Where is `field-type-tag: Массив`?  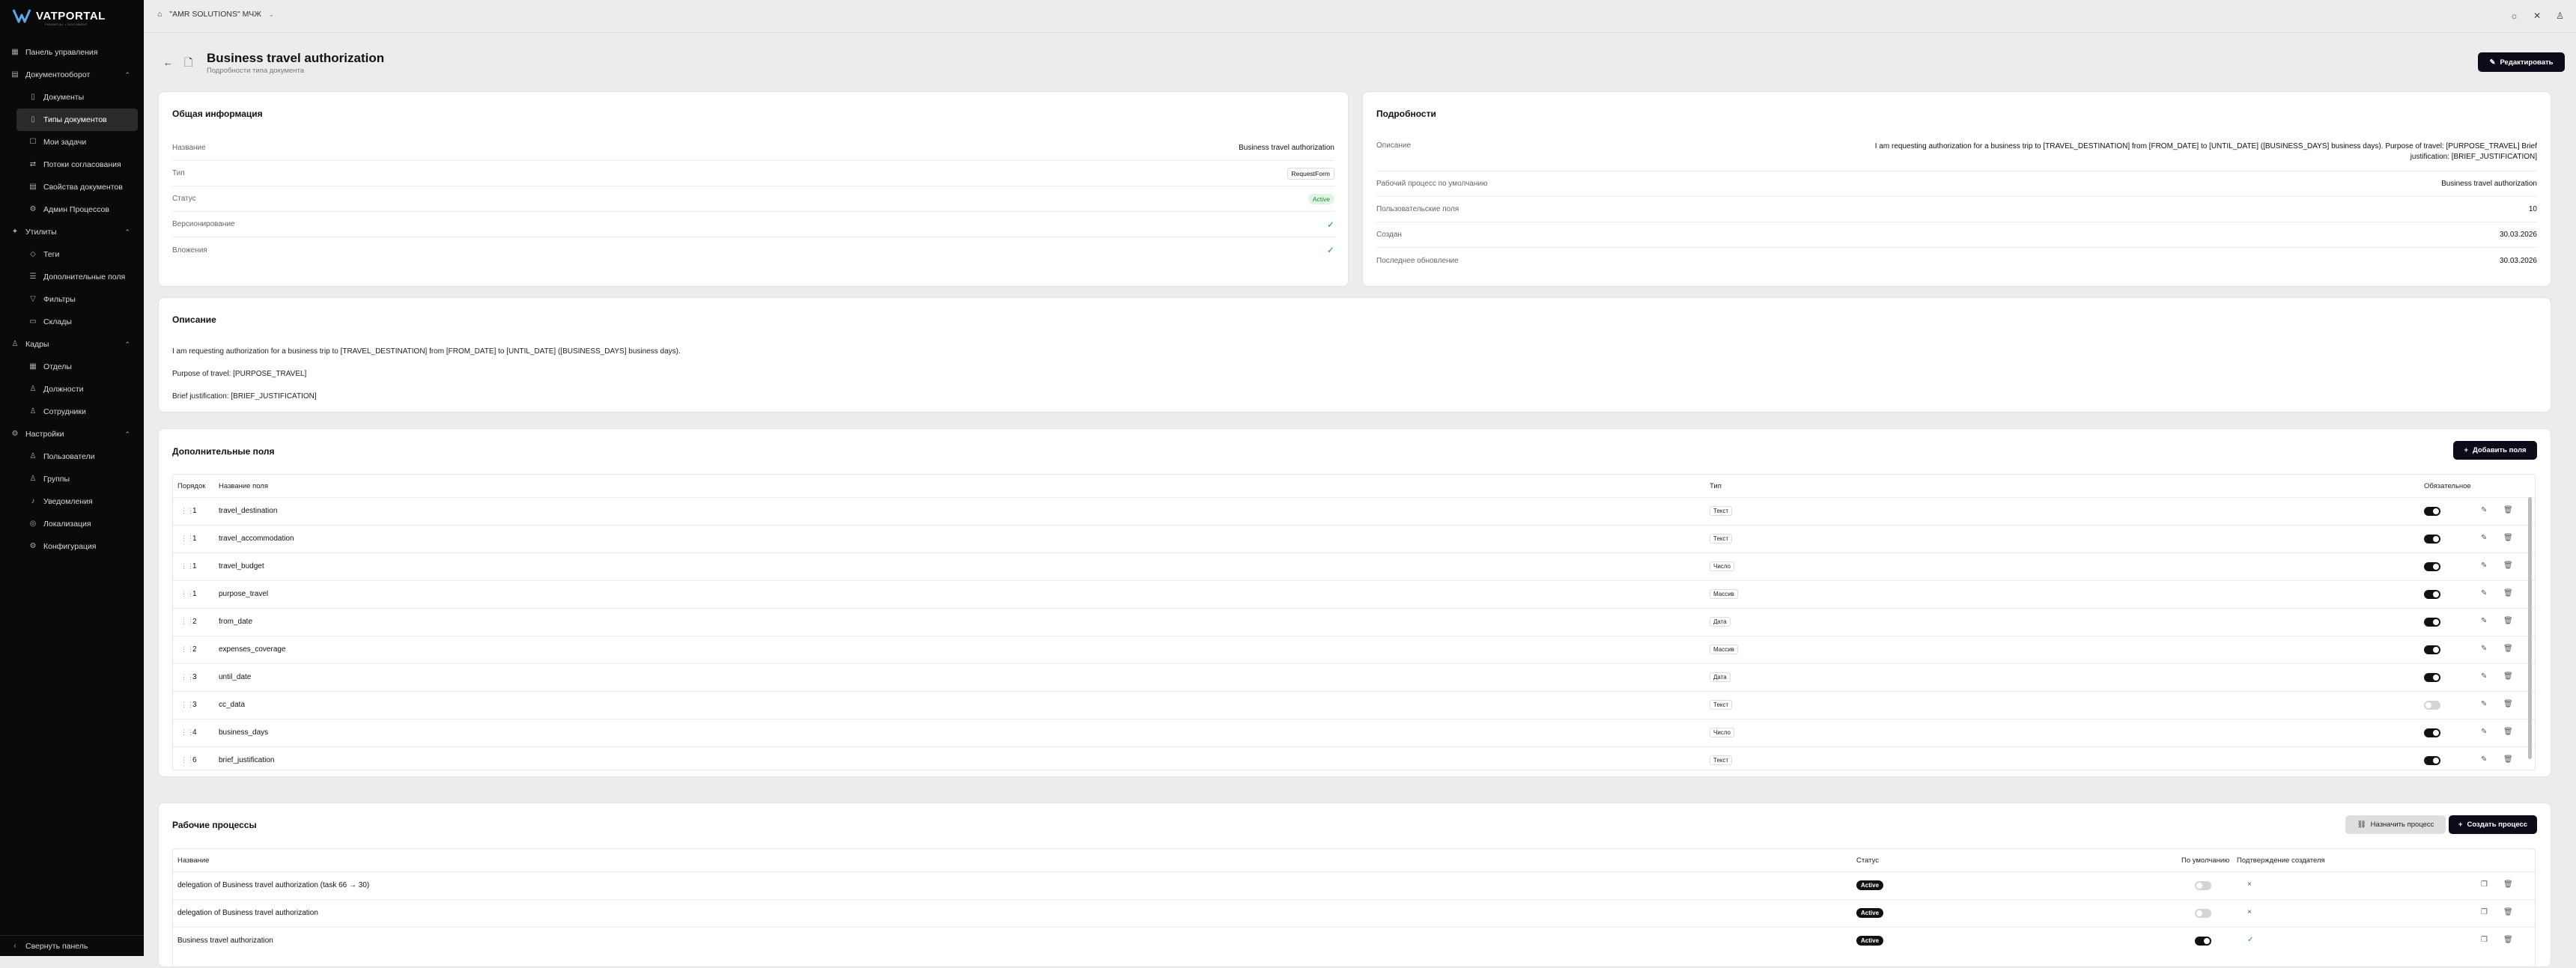 field-type-tag: Массив is located at coordinates (1724, 594).